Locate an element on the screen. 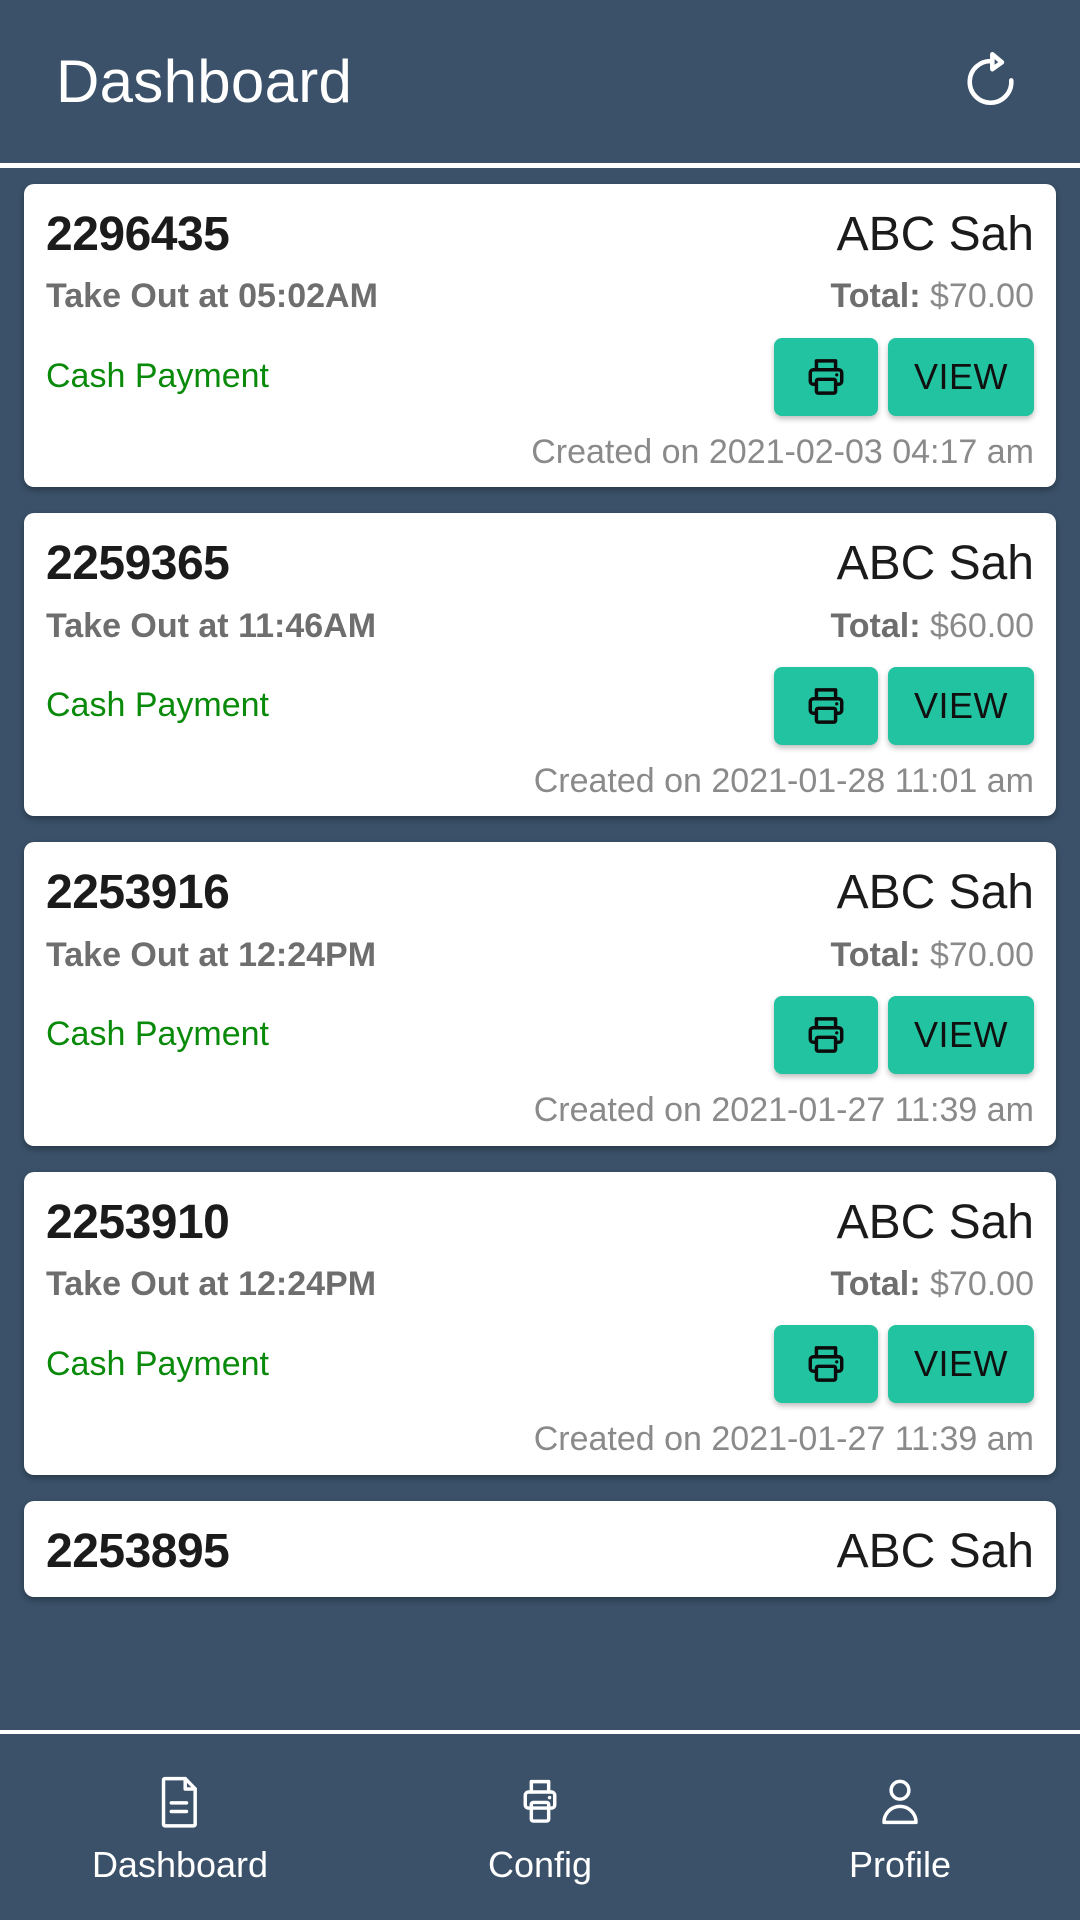 The image size is (1080, 1920). printer-icon is located at coordinates (540, 1802).